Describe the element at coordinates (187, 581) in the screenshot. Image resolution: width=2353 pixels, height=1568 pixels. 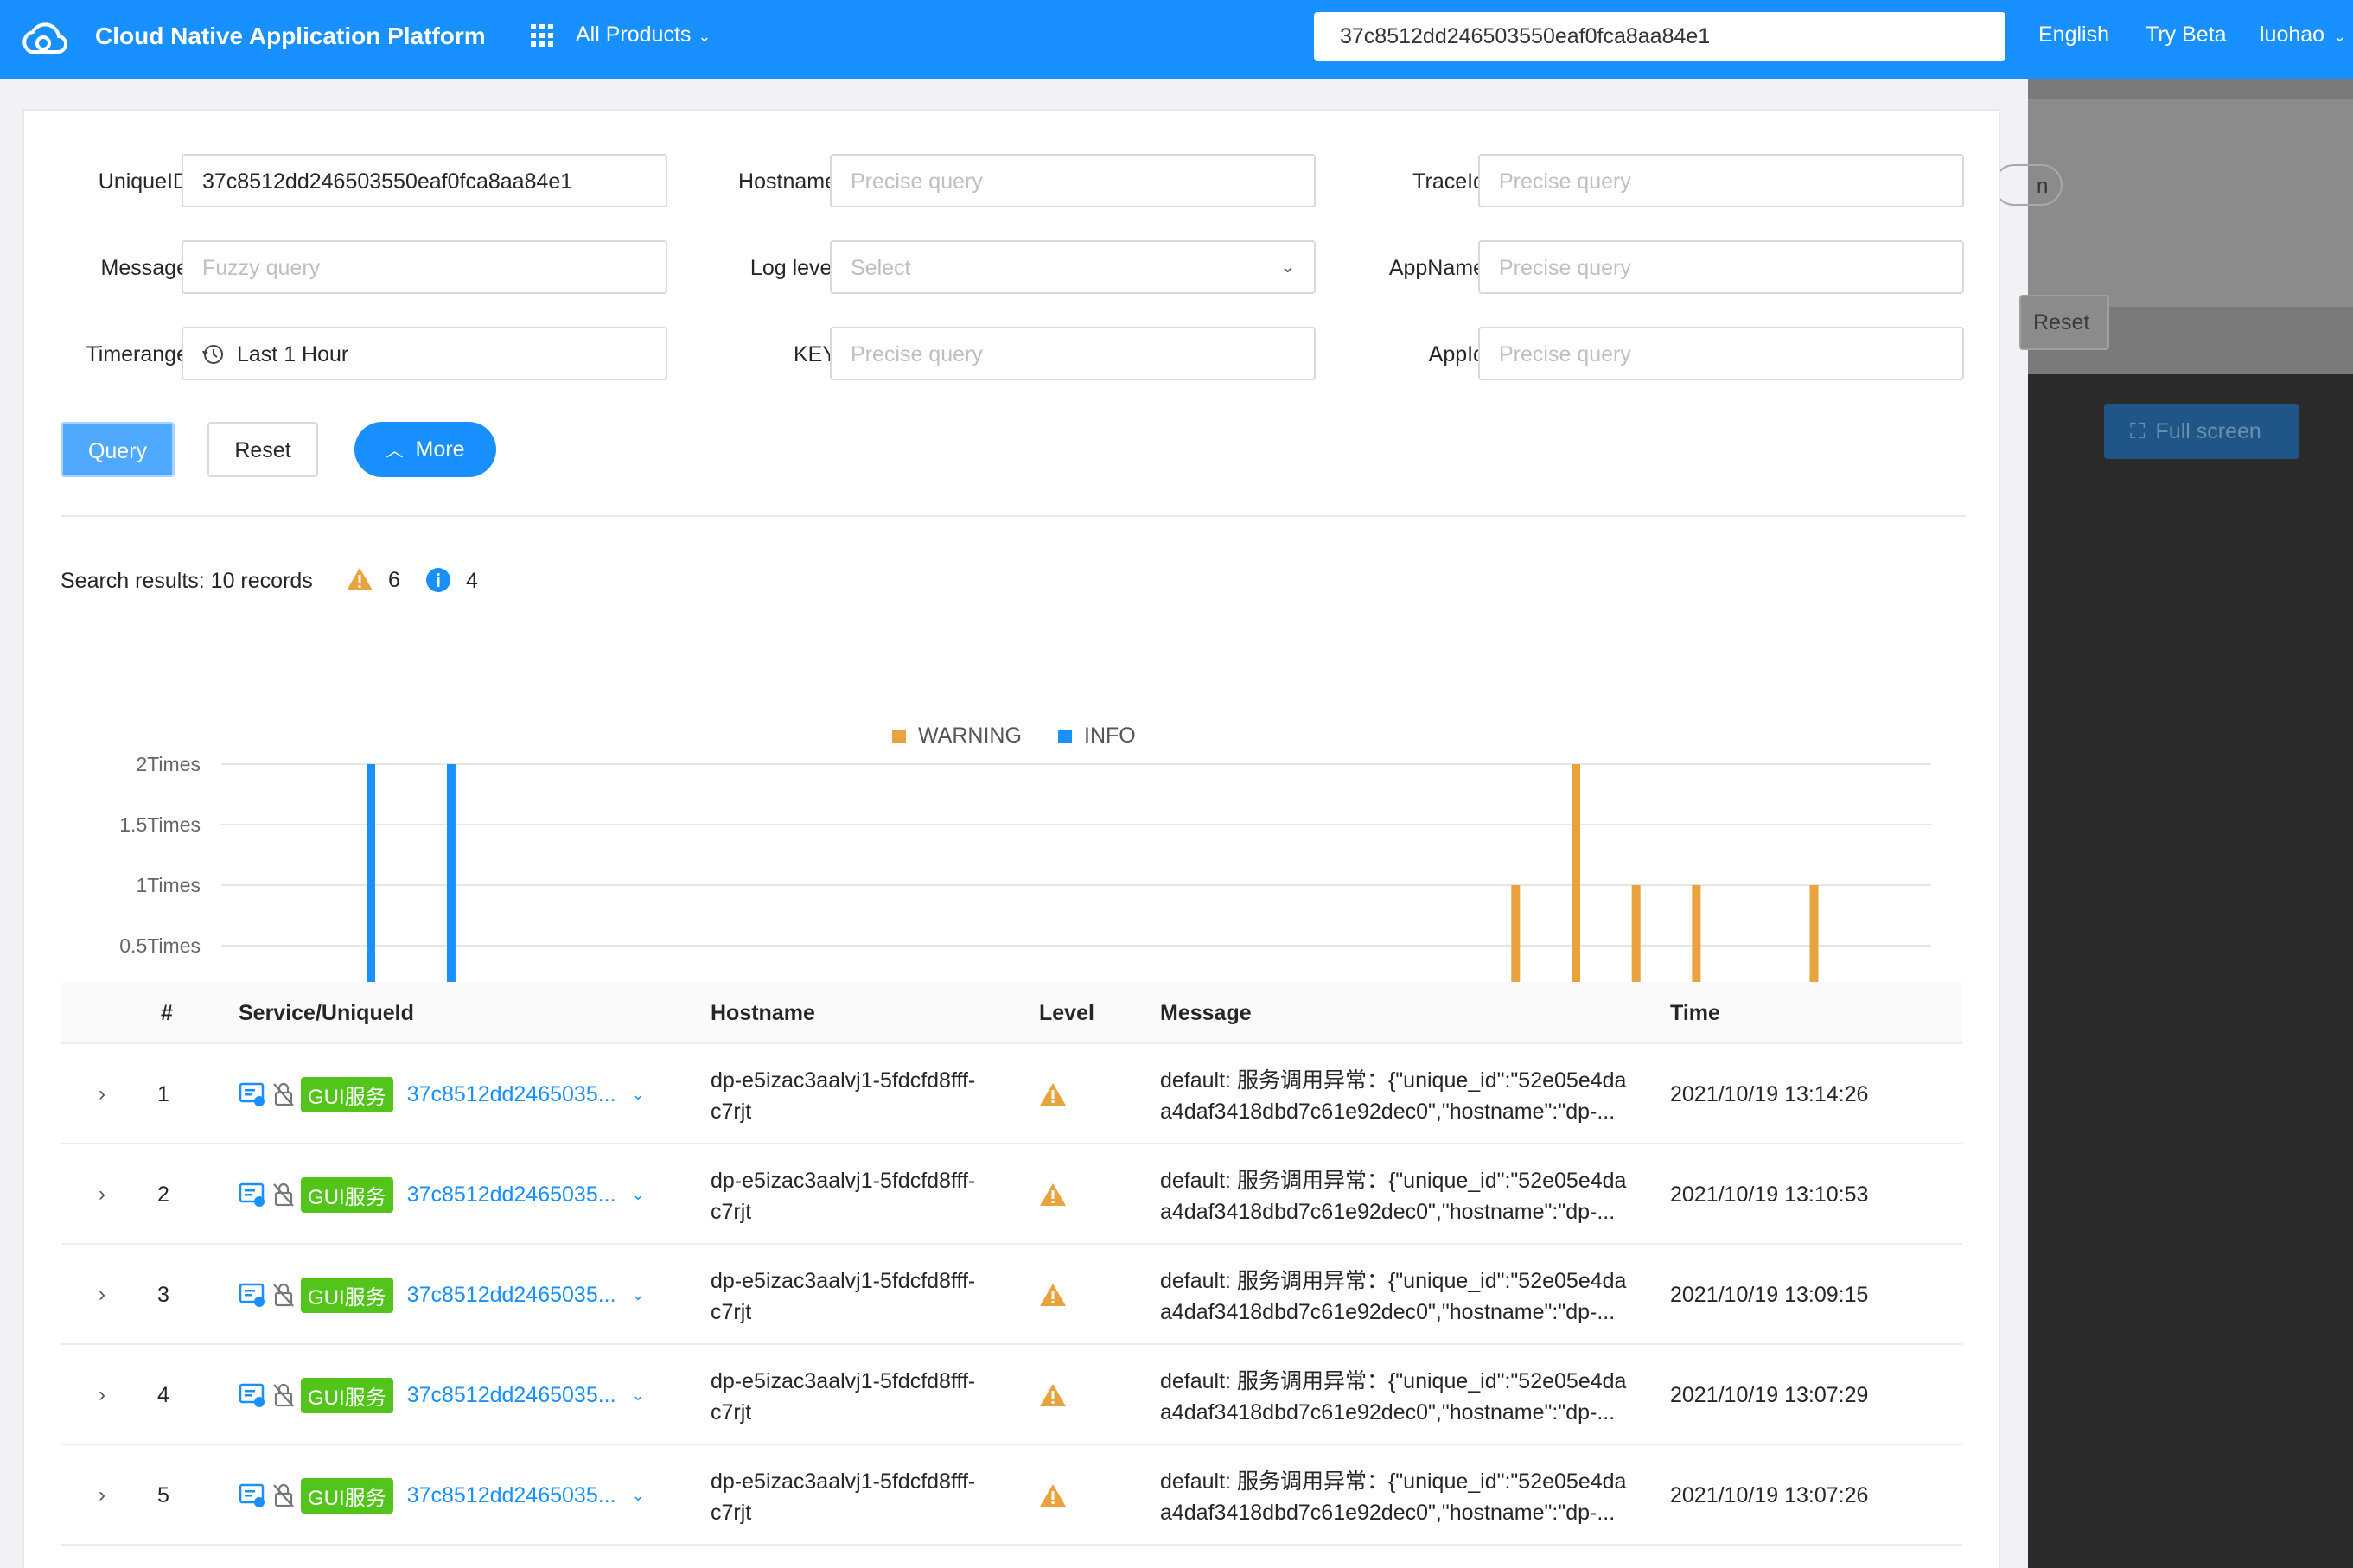
I see `results-summary: Search results: 10 records` at that location.